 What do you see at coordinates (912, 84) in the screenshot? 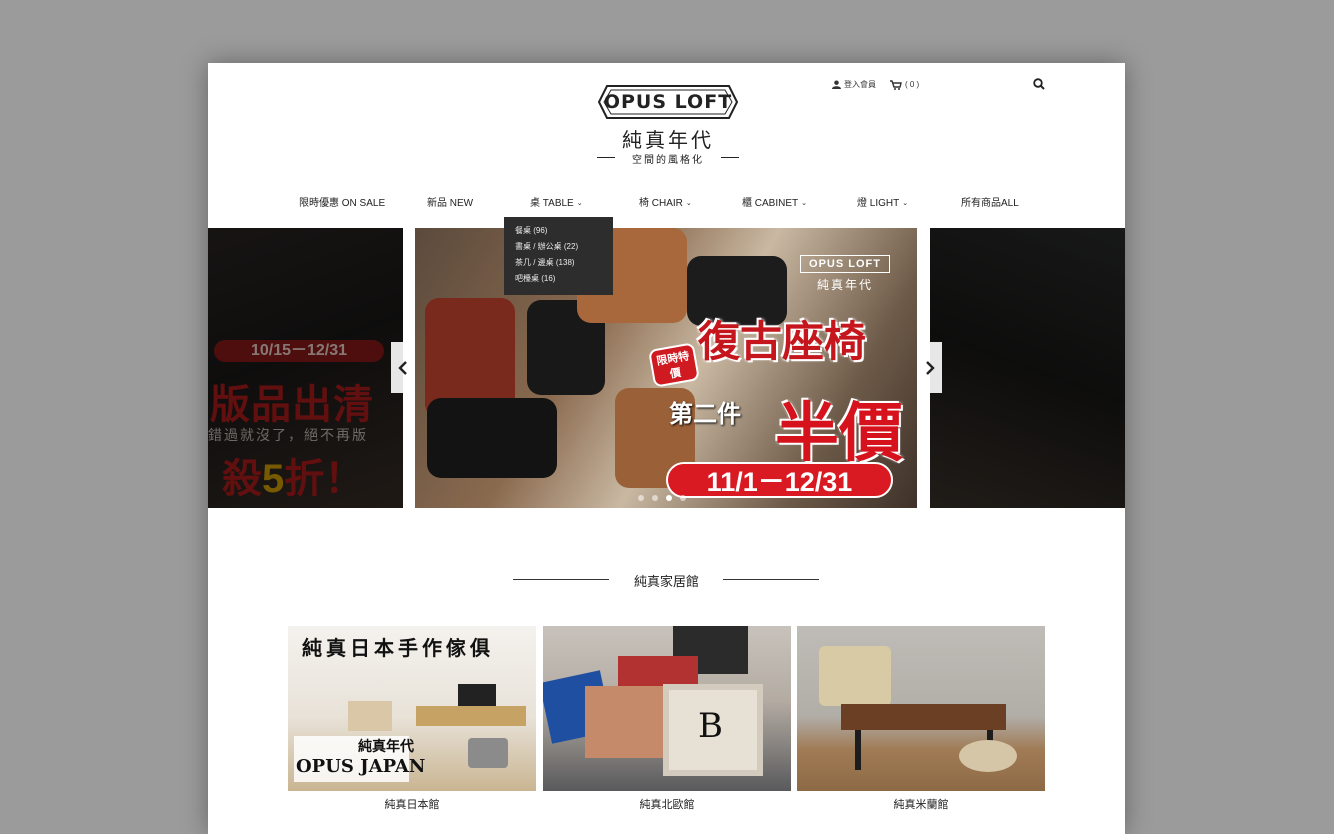
I see `cart-count: ( 0 )` at bounding box center [912, 84].